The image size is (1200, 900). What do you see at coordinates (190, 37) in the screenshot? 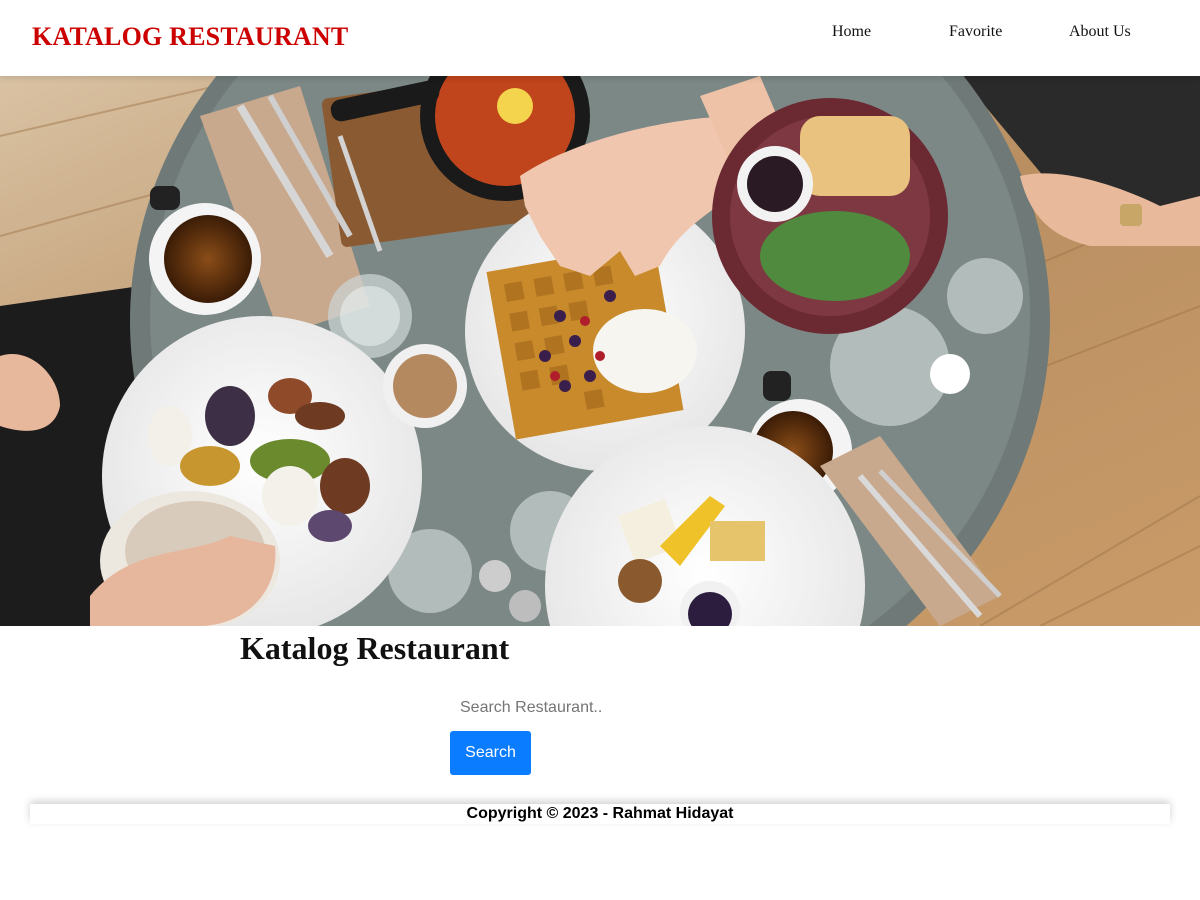
I see `brand-logo-link: KATALOG RESTAURANT` at bounding box center [190, 37].